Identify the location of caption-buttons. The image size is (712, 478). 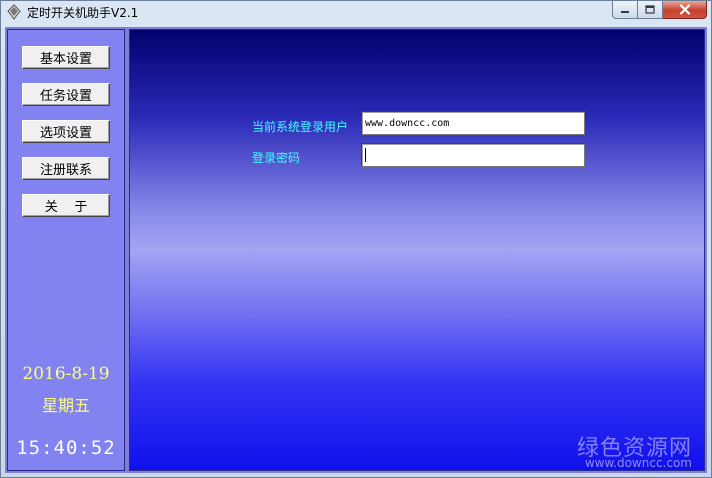
(659, 10).